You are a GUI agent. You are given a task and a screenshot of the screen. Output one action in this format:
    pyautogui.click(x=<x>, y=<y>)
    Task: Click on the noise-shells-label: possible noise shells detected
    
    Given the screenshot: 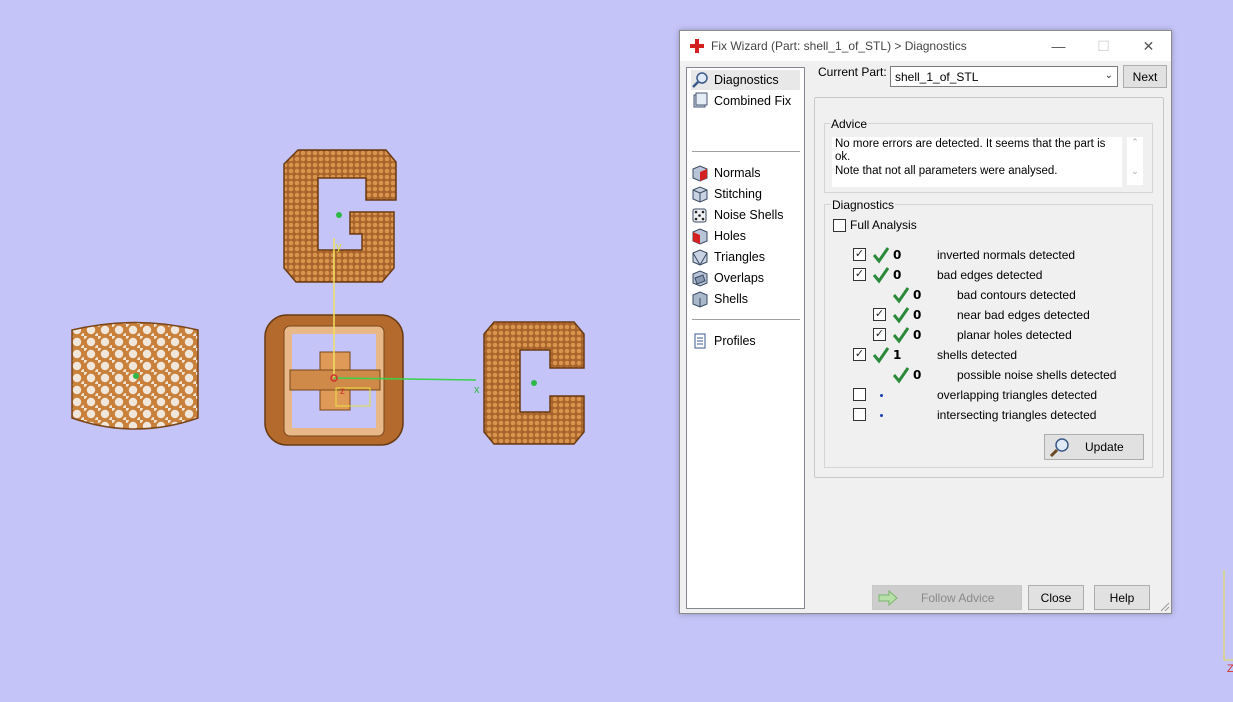 What is the action you would take?
    pyautogui.click(x=1037, y=375)
    